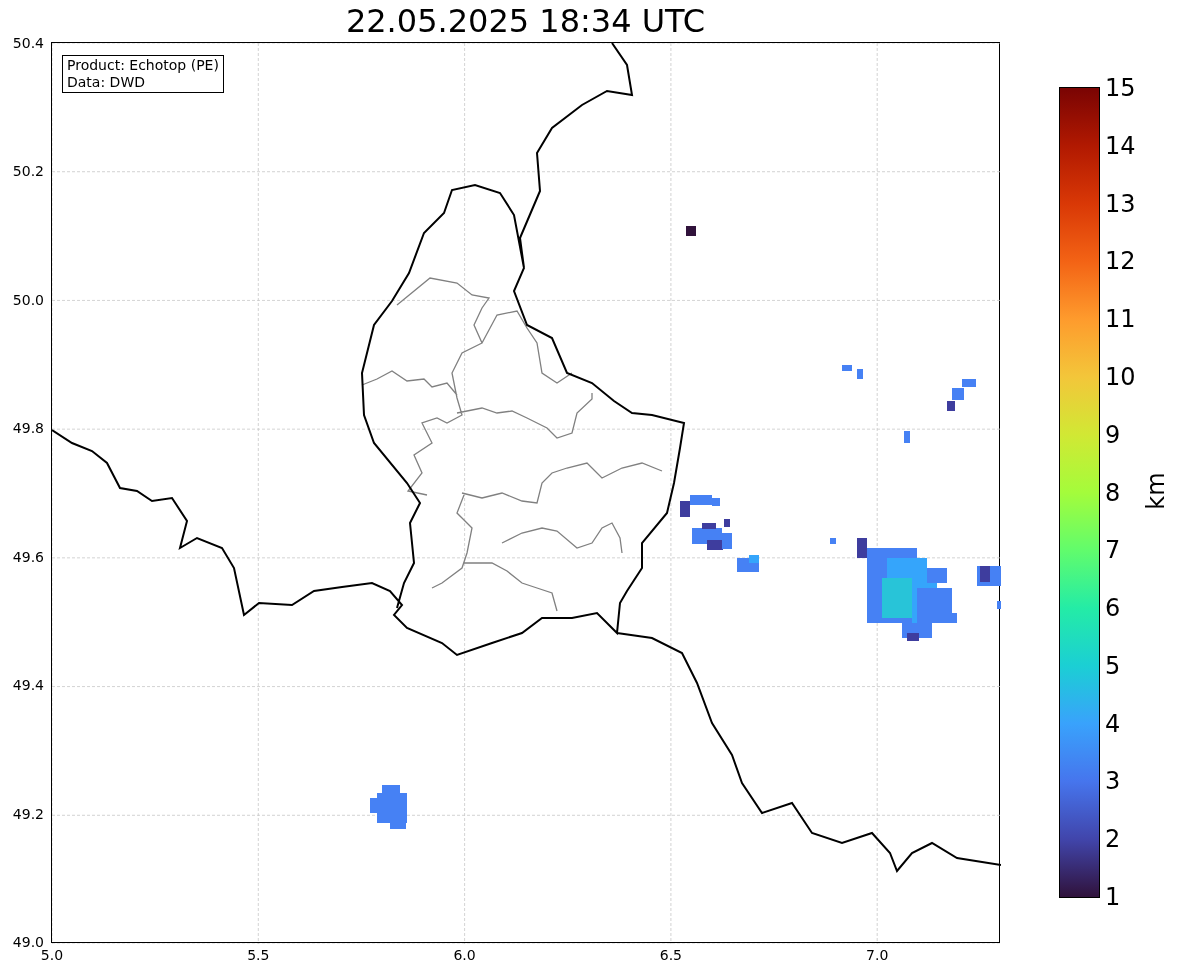 Image resolution: width=1178 pixels, height=976 pixels. I want to click on x-tick-label: 5.5, so click(258, 955).